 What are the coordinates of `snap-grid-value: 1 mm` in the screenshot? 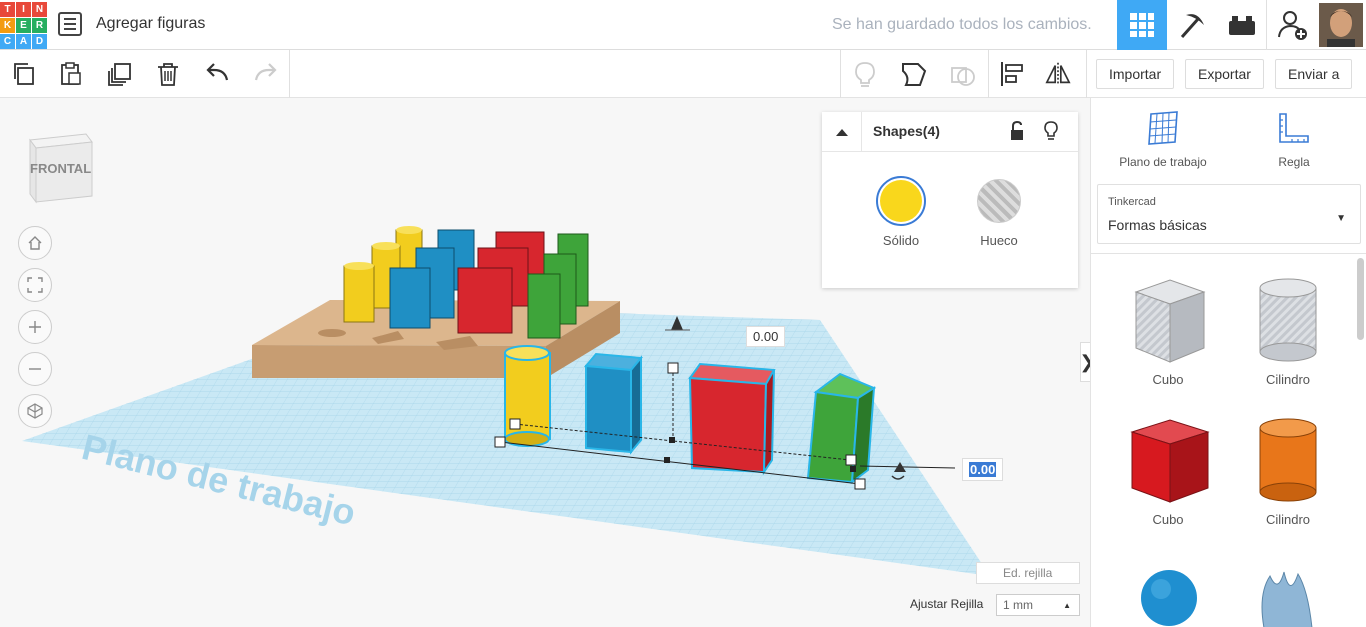 It's located at (1018, 605).